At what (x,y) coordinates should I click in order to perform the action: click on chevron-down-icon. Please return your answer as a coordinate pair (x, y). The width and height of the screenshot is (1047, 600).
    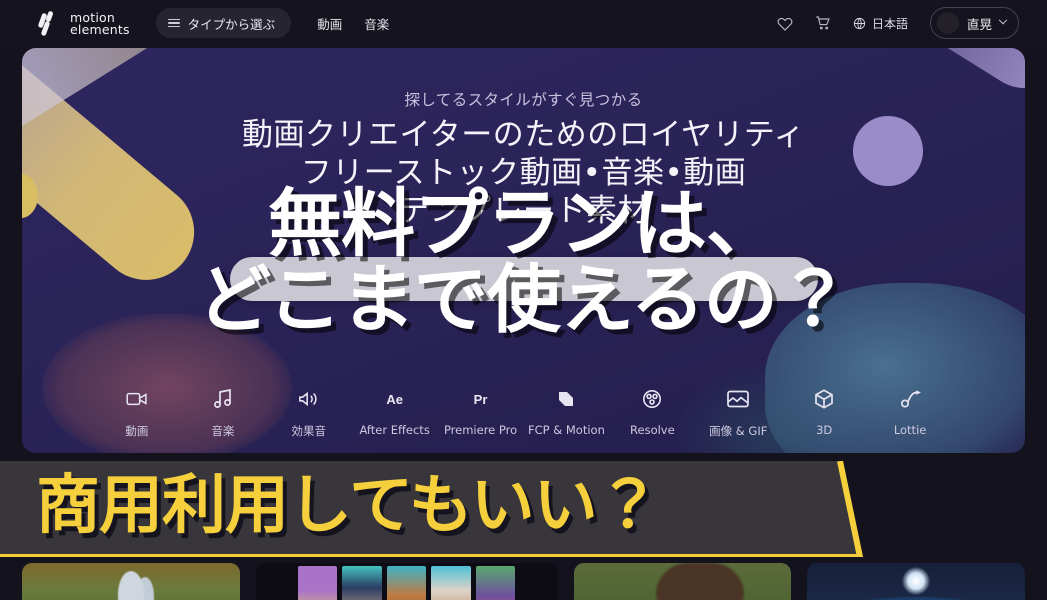
    Looking at the image, I should click on (1003, 20).